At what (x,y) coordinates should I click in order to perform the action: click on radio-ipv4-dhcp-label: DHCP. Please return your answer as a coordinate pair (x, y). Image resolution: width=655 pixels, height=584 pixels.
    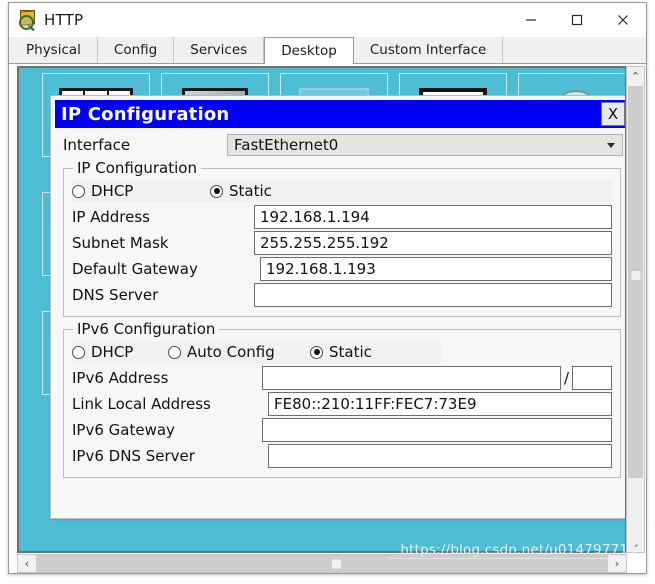
    Looking at the image, I should click on (112, 191).